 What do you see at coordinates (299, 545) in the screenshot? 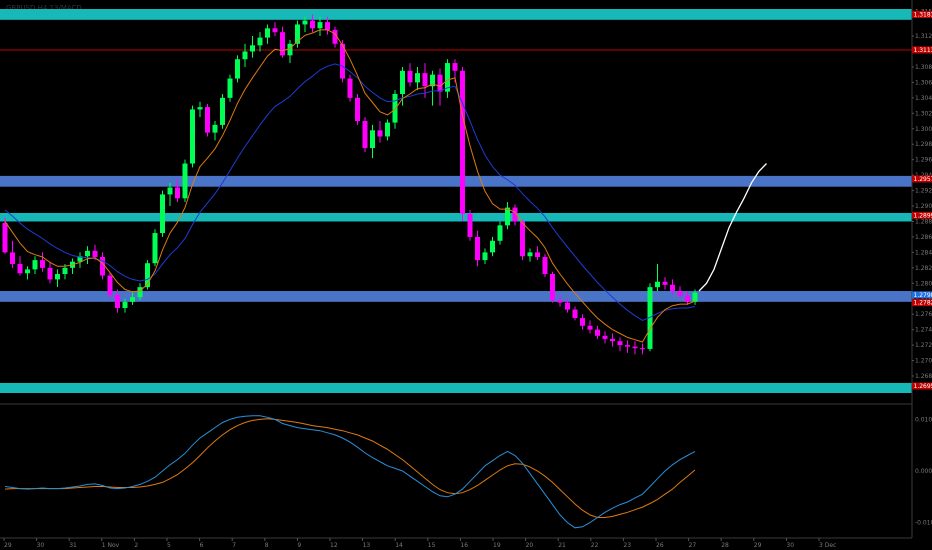
I see `time-tick-label: 9` at bounding box center [299, 545].